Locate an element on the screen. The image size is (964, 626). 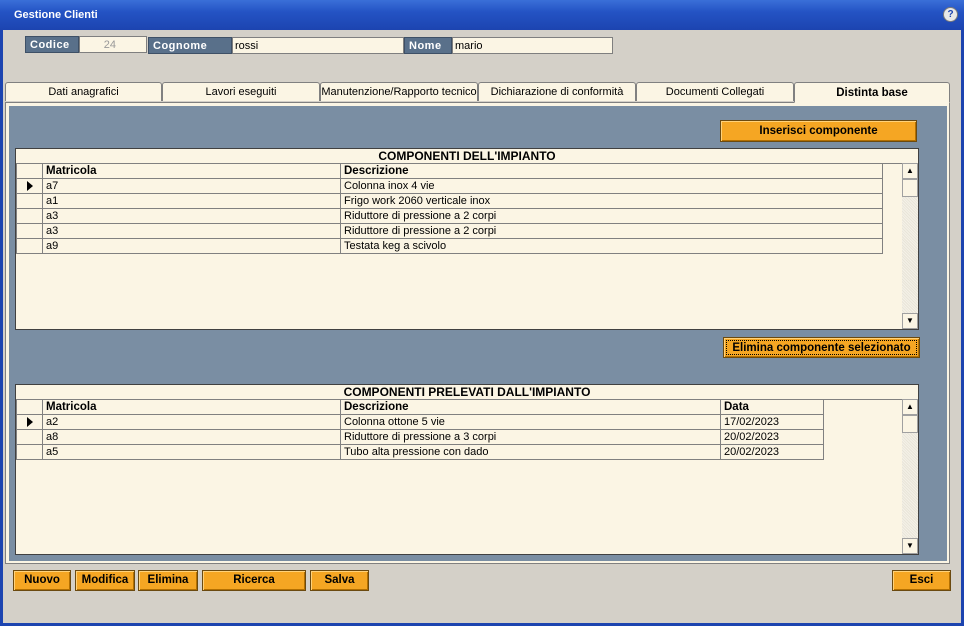
nome-label: Nome is located at coordinates (428, 45).